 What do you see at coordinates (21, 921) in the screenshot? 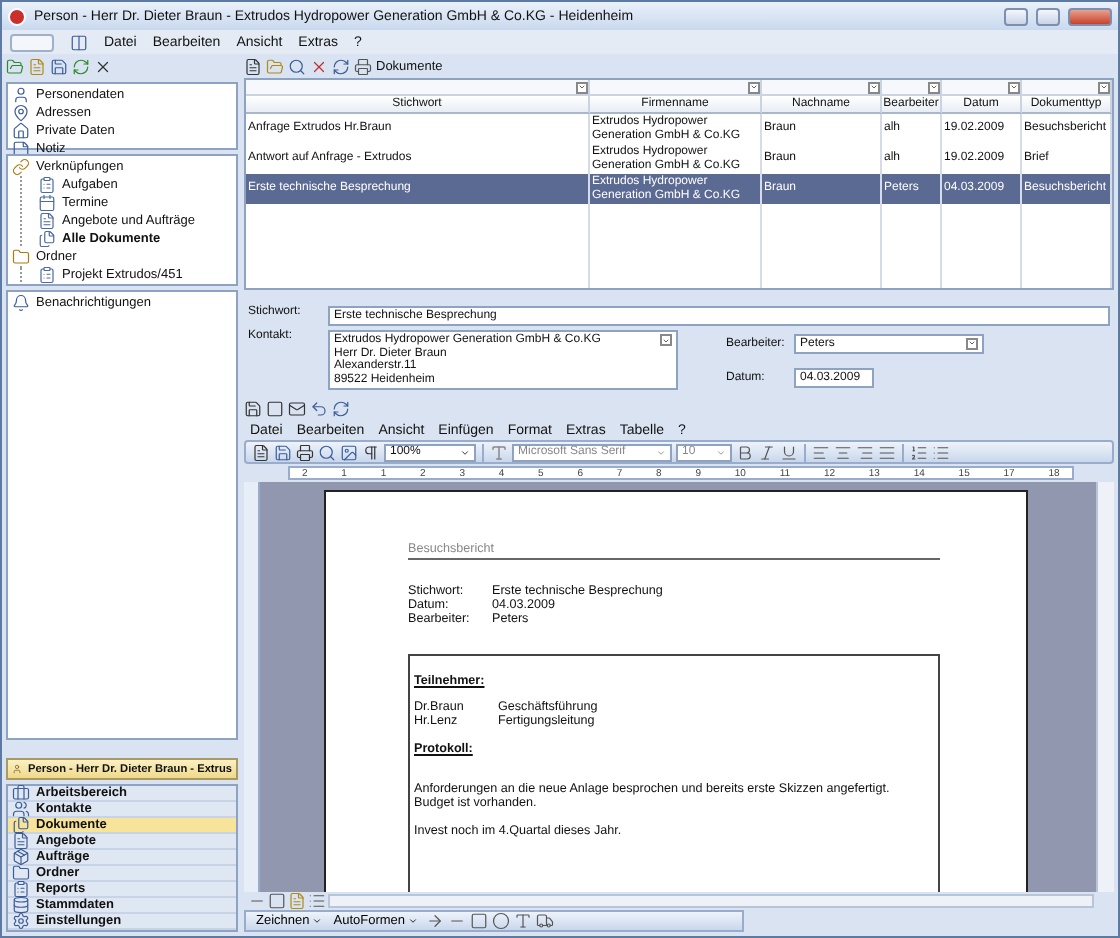
I see `settings-icon` at bounding box center [21, 921].